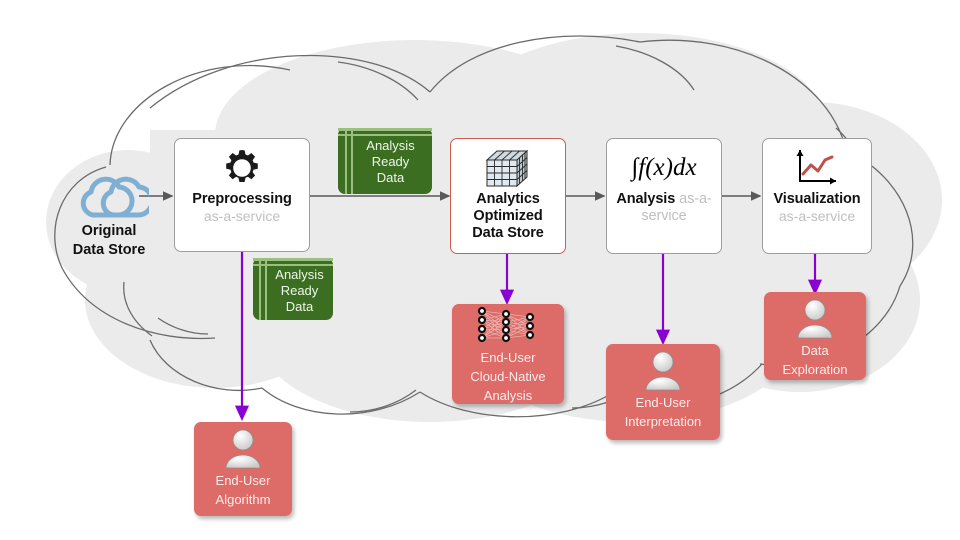 The width and height of the screenshot is (960, 540). What do you see at coordinates (109, 231) in the screenshot?
I see `original-data-store-label-1: Original` at bounding box center [109, 231].